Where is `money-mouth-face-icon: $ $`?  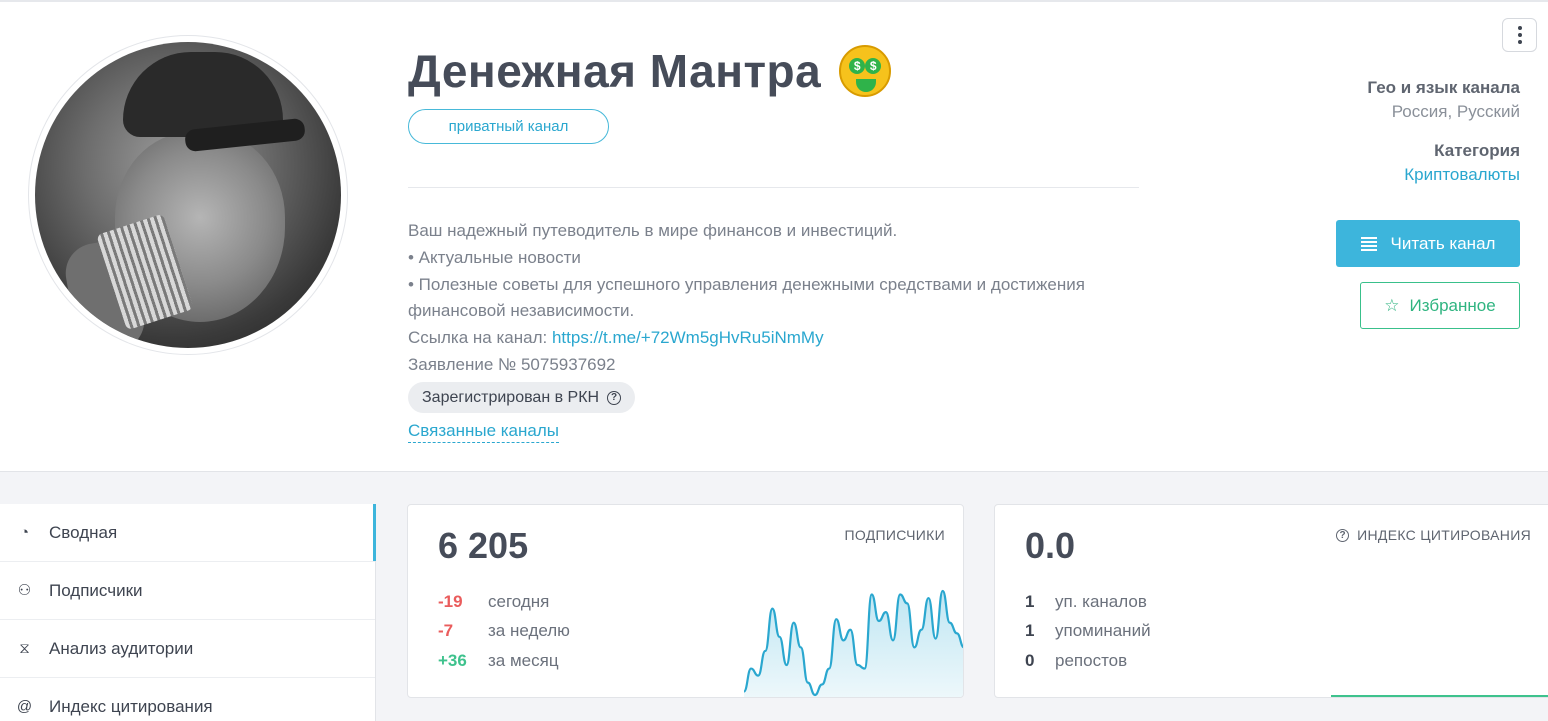 money-mouth-face-icon: $ $ is located at coordinates (865, 71).